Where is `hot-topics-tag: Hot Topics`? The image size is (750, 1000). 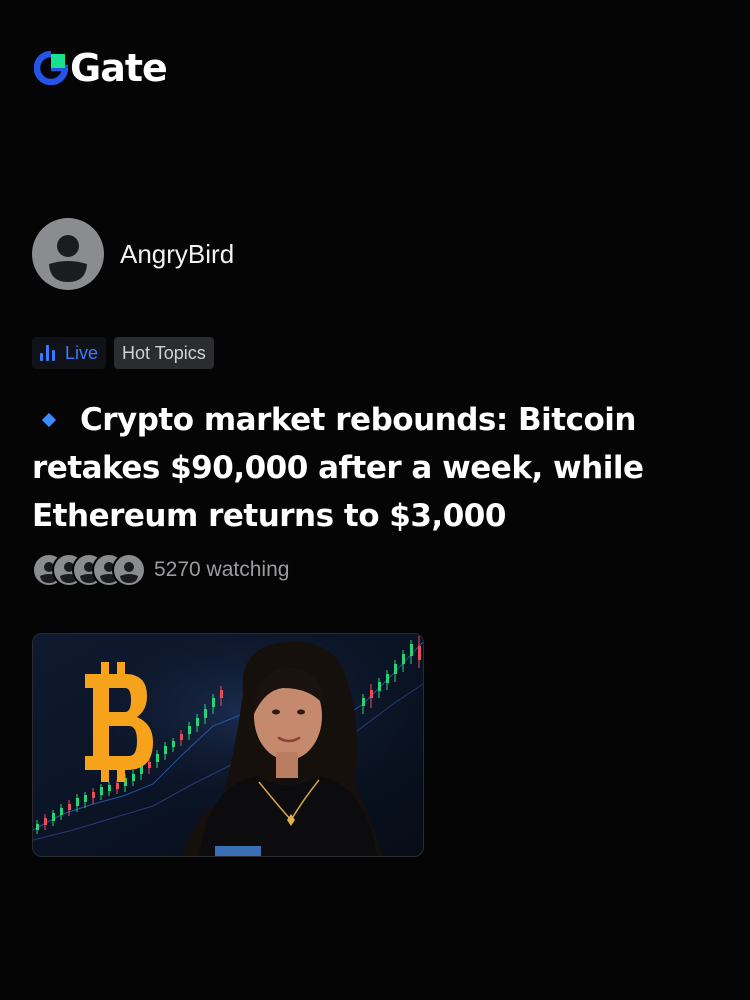
hot-topics-tag: Hot Topics is located at coordinates (164, 353).